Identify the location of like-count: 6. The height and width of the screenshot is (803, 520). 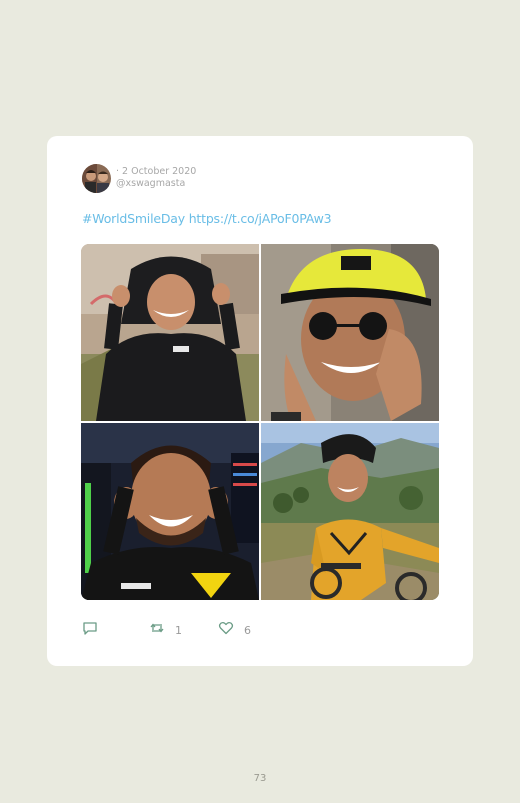
(247, 630).